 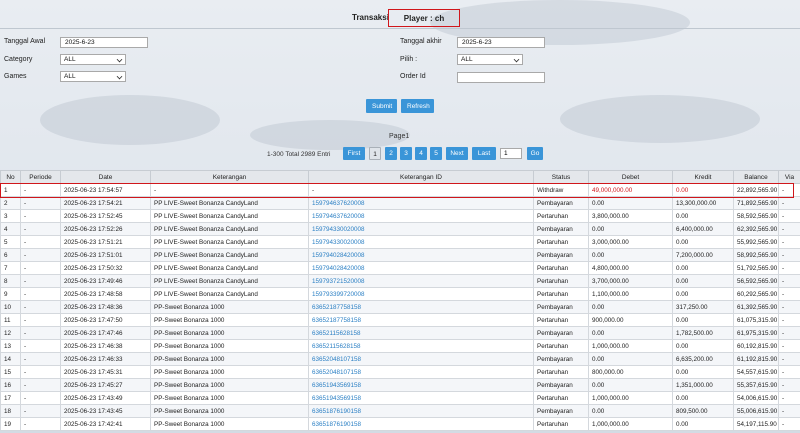 I want to click on last-page-button: Last, so click(x=484, y=153).